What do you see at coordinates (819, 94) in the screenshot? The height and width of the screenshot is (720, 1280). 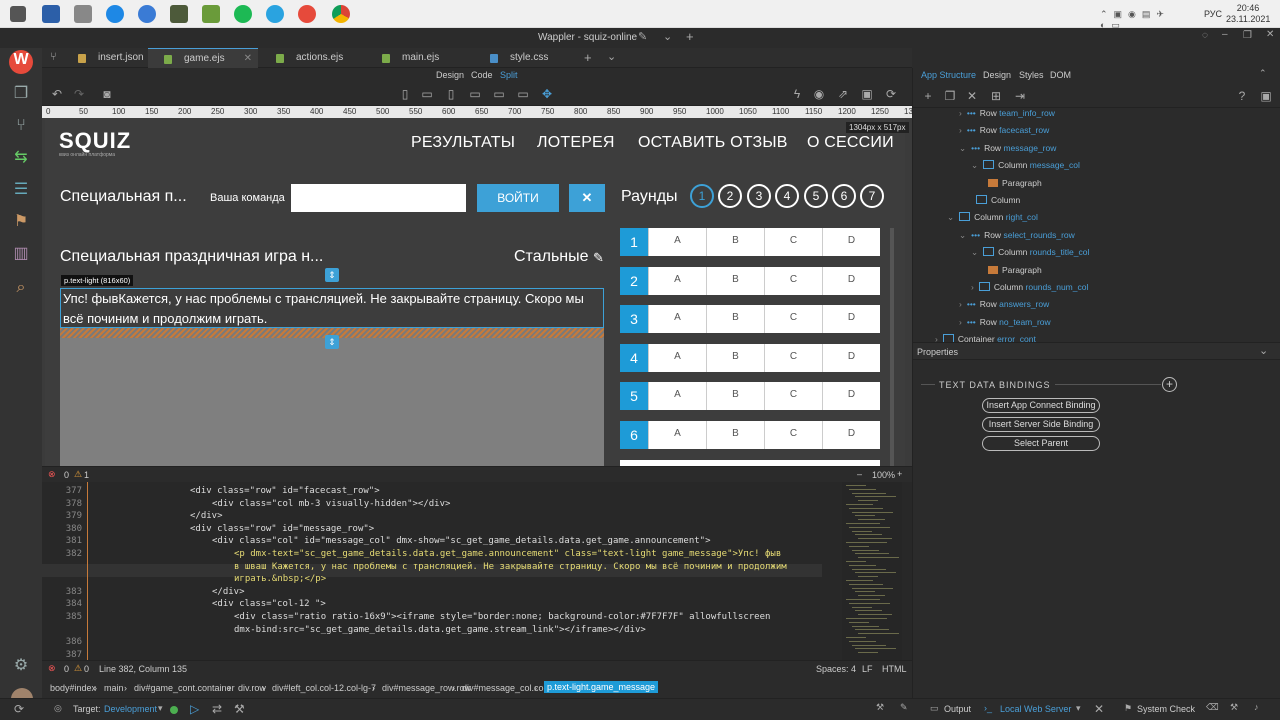 I see `preview-eye-icon: ◉` at bounding box center [819, 94].